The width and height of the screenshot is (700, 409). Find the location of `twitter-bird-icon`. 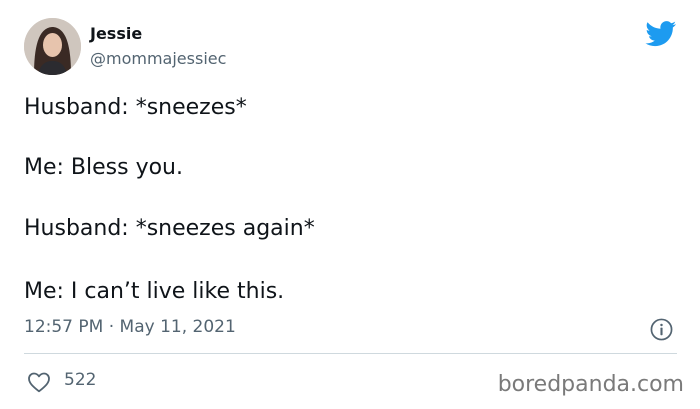

twitter-bird-icon is located at coordinates (661, 34).